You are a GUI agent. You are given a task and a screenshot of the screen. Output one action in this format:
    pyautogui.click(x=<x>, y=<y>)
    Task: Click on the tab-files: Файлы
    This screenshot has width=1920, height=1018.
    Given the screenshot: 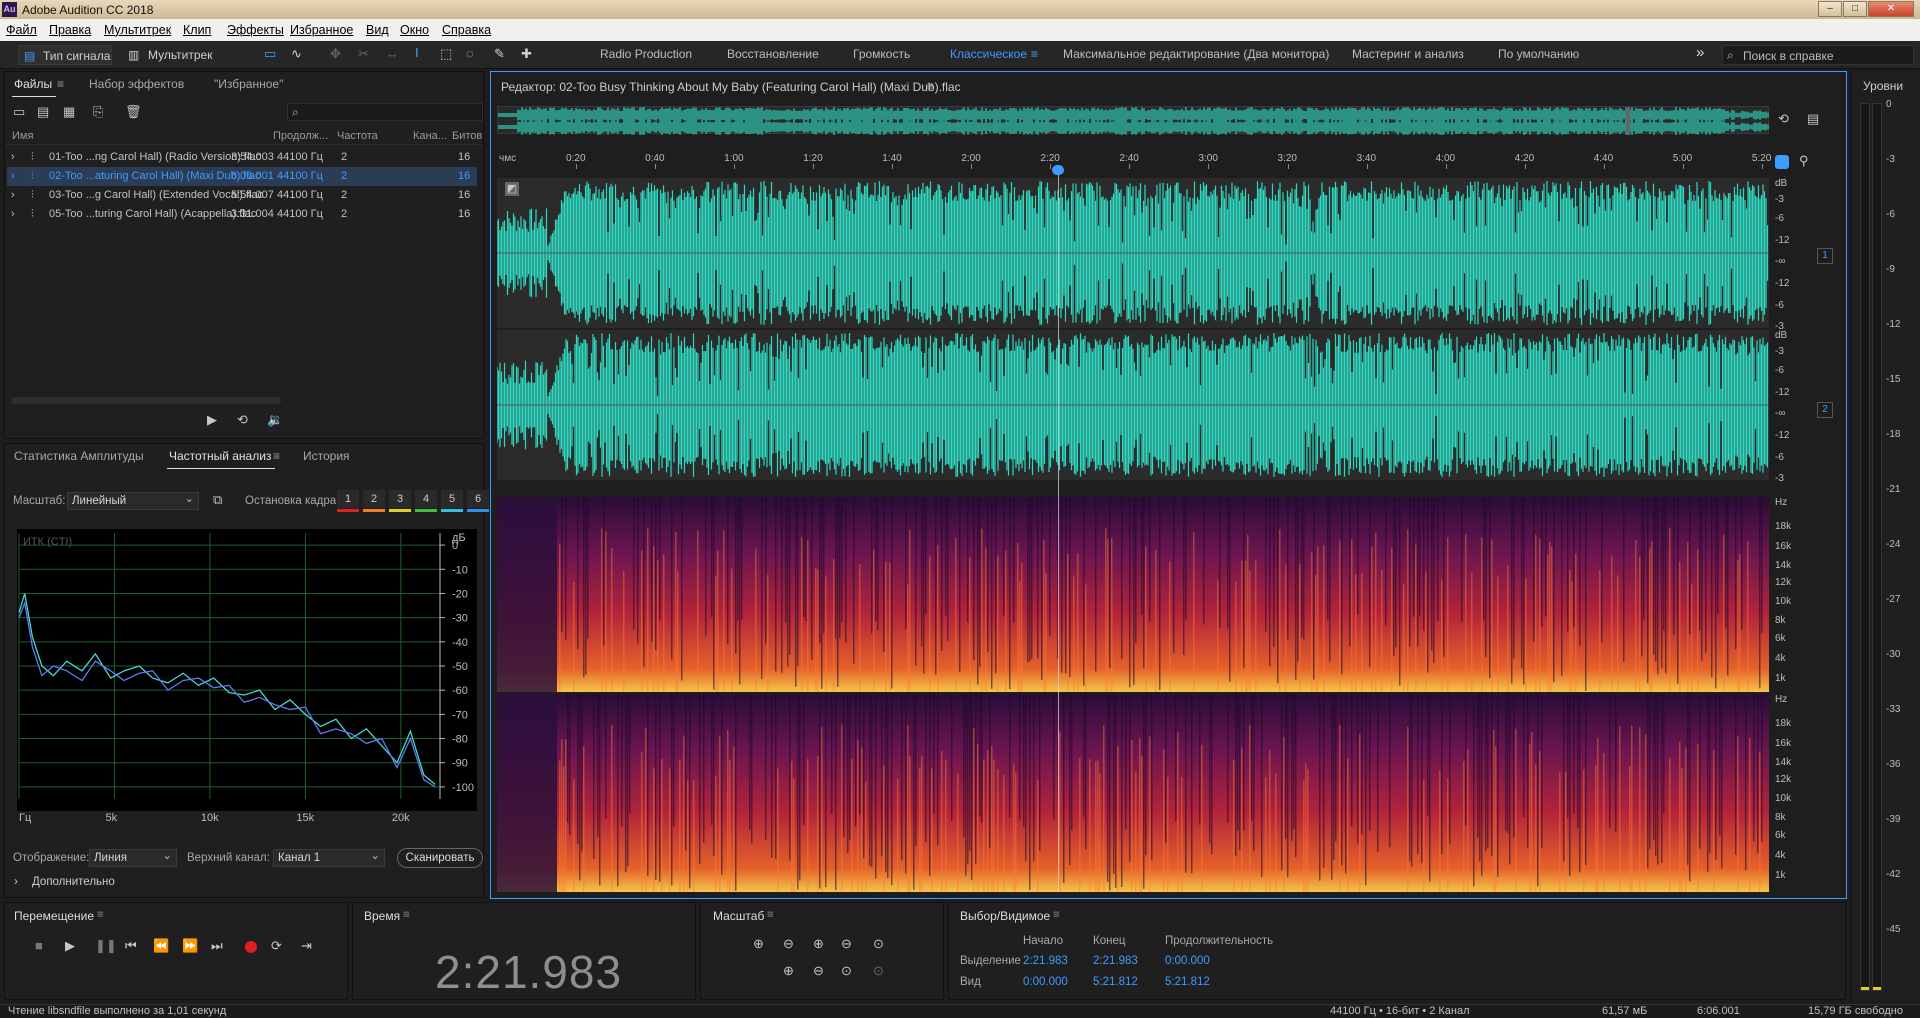 What is the action you would take?
    pyautogui.click(x=34, y=87)
    